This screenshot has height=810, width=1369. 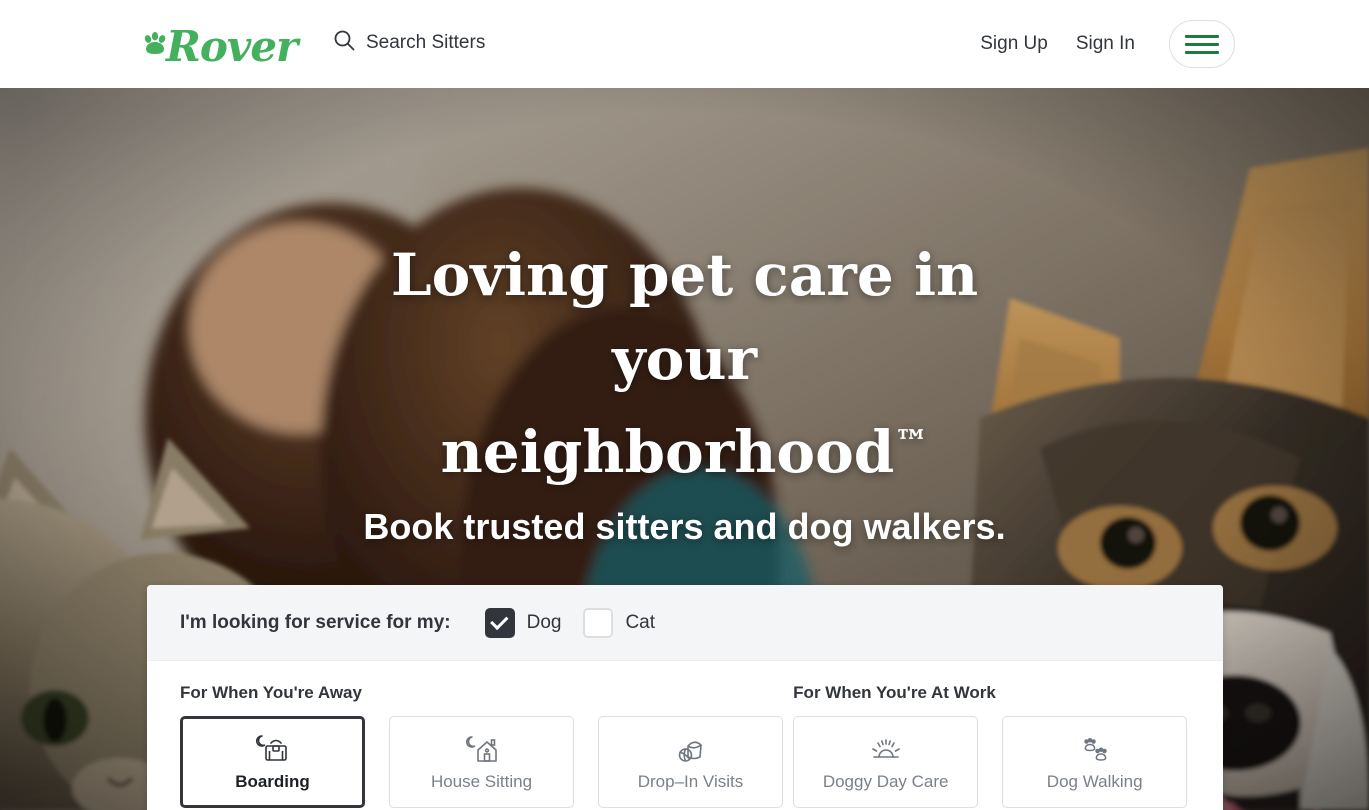 What do you see at coordinates (685, 623) in the screenshot?
I see `pet-type-row: I'm looking for service for my: Dog Cat` at bounding box center [685, 623].